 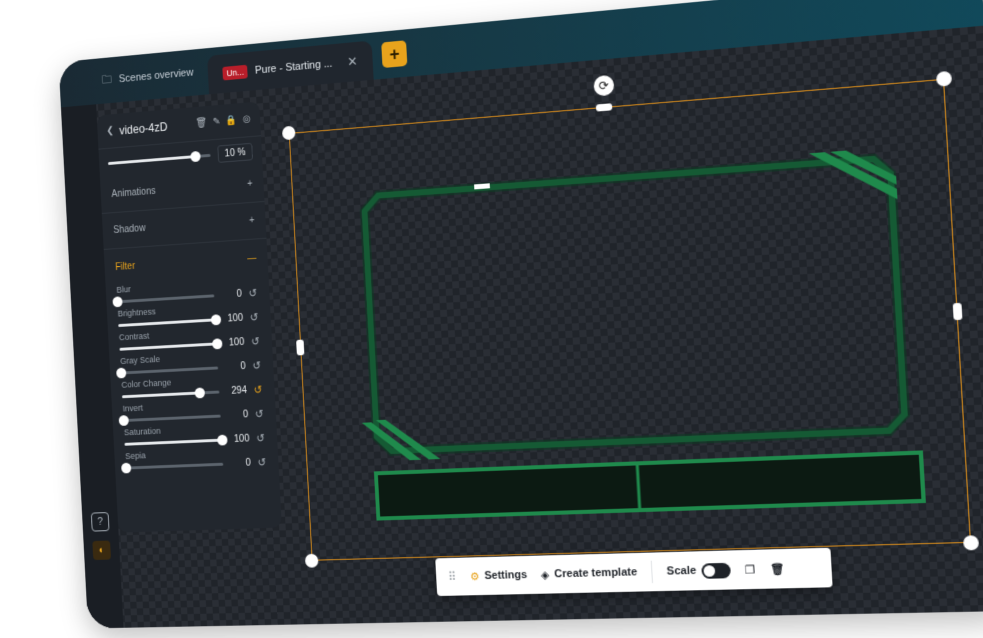 What do you see at coordinates (352, 62) in the screenshot?
I see `close-icon: ✕` at bounding box center [352, 62].